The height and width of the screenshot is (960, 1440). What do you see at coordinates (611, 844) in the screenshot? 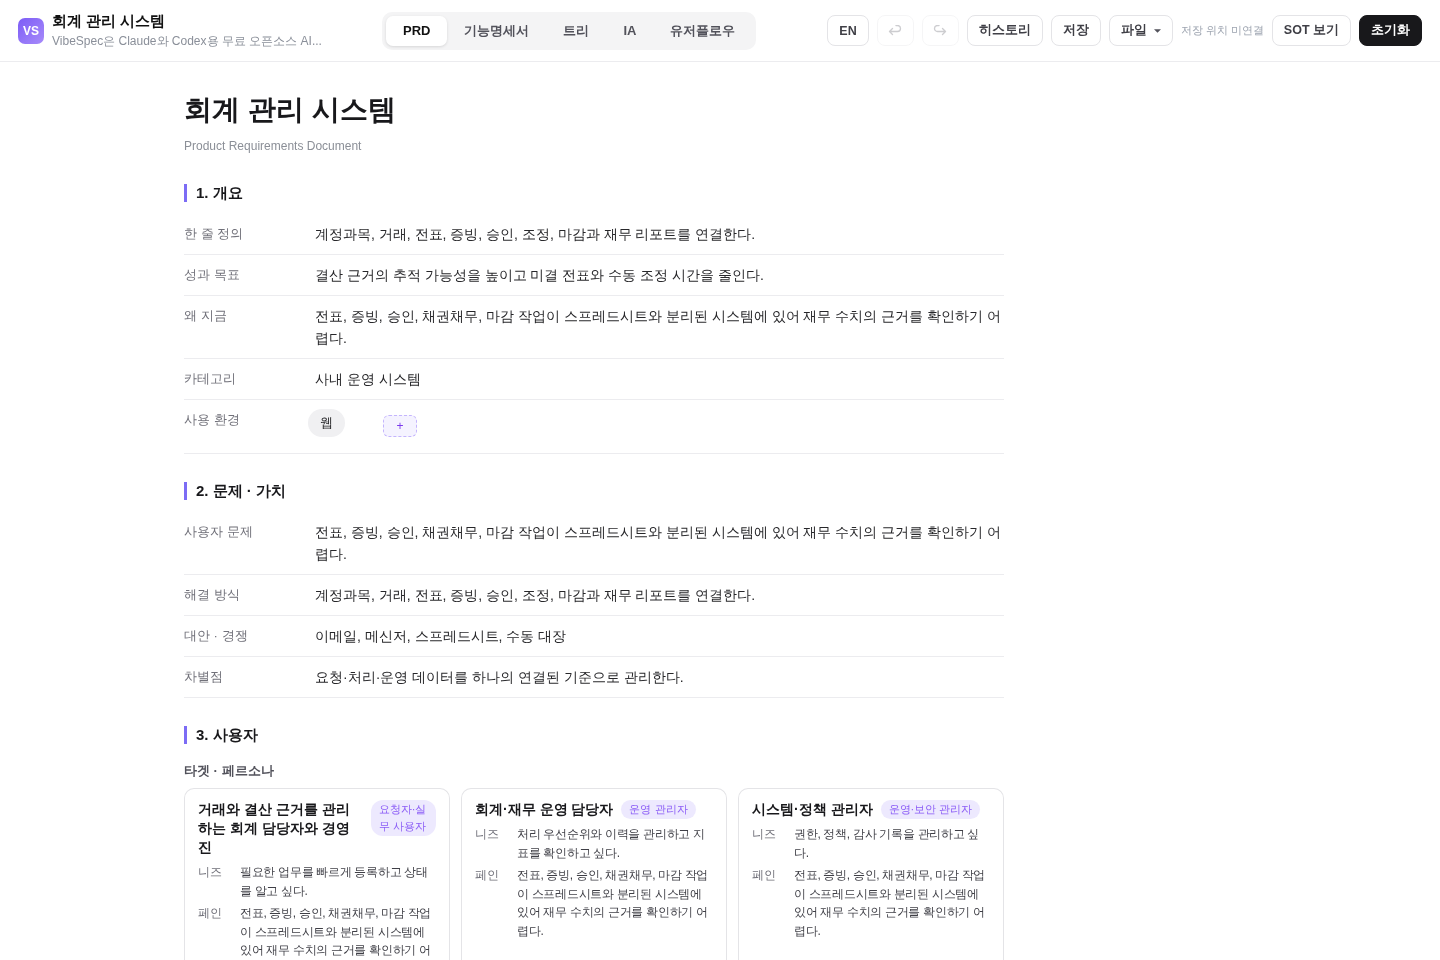
I see `detail-text: 처리 우선순위와 이력을 관리하고 지표를 확인하고 싶다.` at bounding box center [611, 844].